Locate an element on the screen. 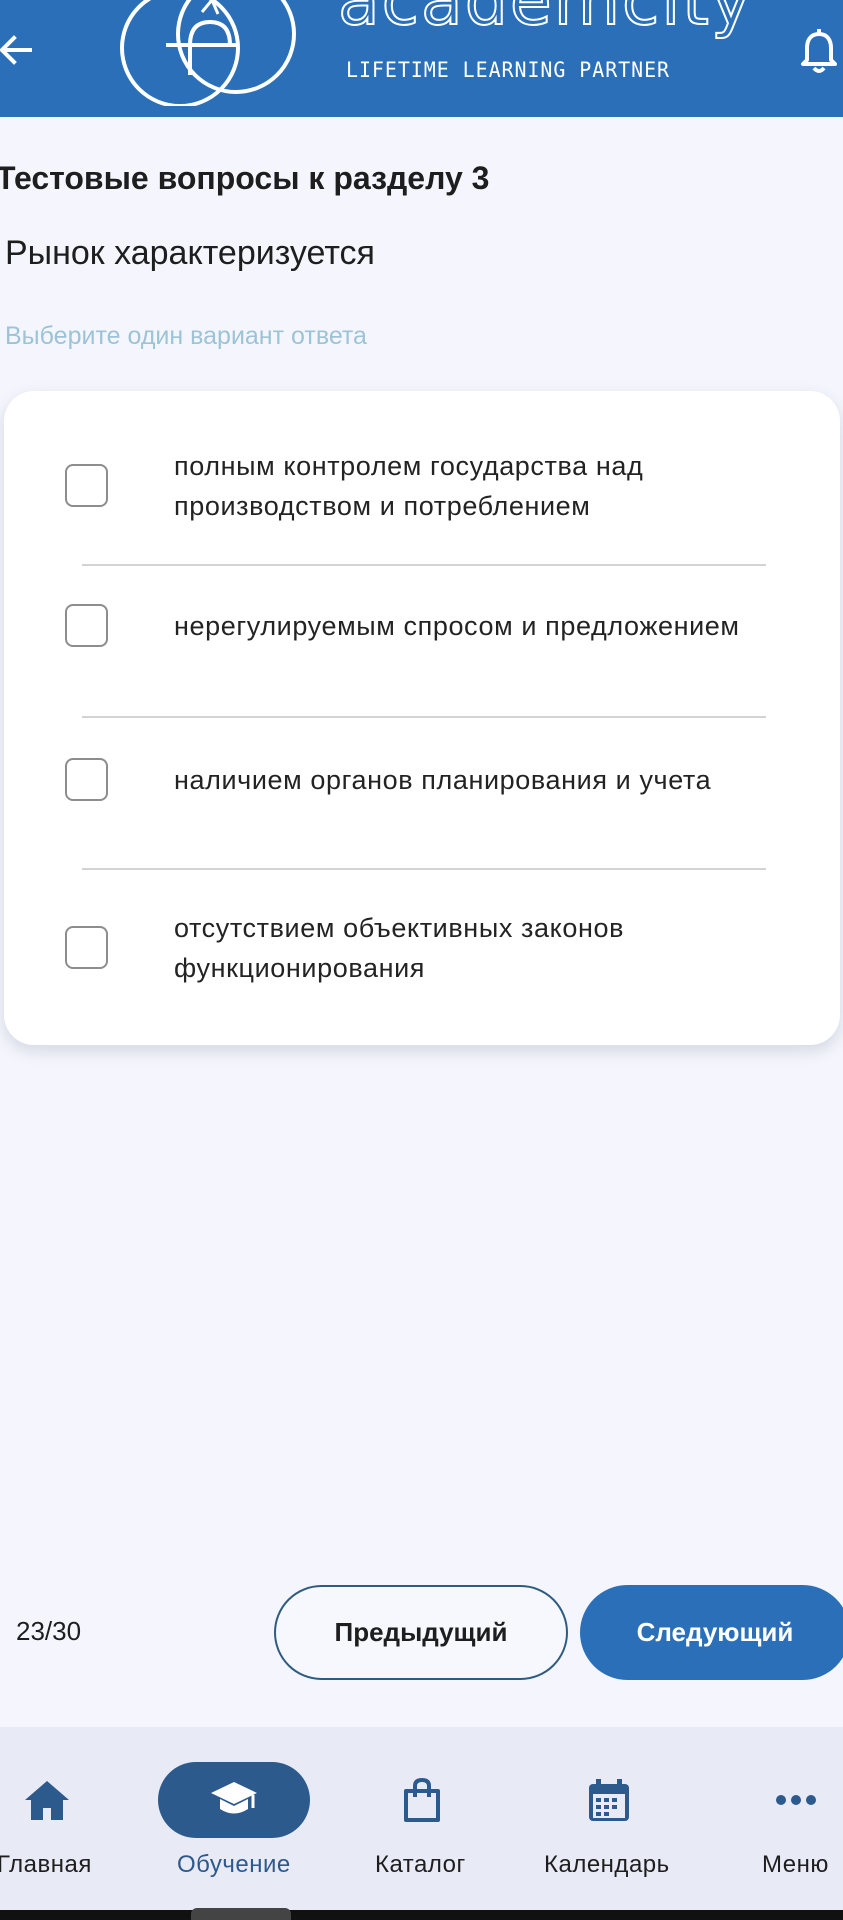 The width and height of the screenshot is (843, 1920). nav-label: Календарь is located at coordinates (607, 1864).